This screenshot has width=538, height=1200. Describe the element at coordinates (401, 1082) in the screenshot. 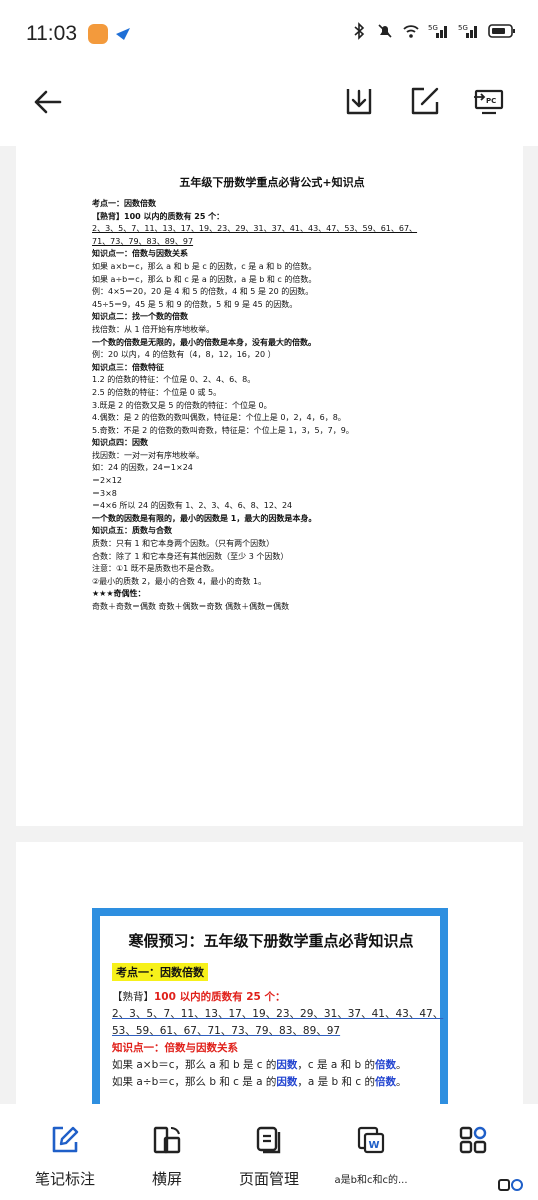

I see `rule2-end: 。` at that location.